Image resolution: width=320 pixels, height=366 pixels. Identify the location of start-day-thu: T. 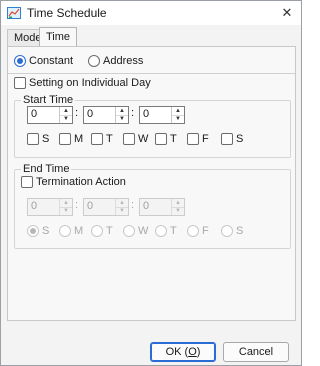
(166, 140).